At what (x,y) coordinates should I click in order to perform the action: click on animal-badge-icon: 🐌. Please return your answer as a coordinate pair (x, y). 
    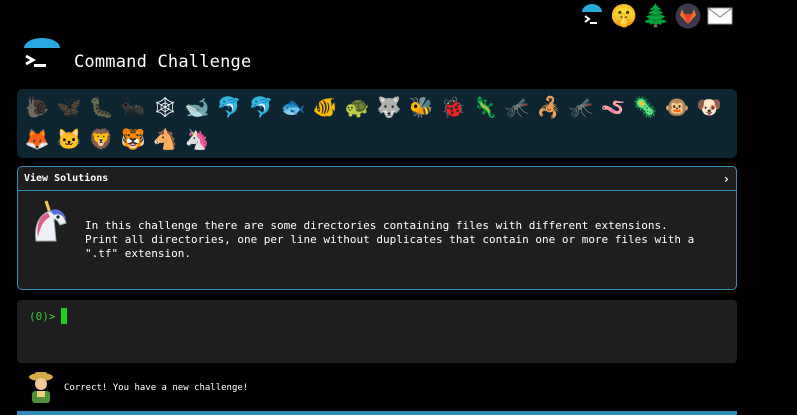
    Looking at the image, I should click on (37, 107).